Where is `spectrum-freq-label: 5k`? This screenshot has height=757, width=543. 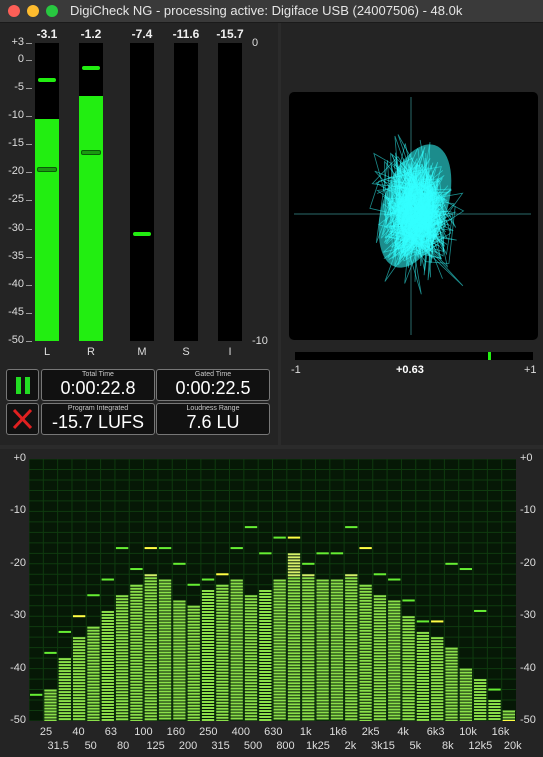 spectrum-freq-label: 5k is located at coordinates (415, 746).